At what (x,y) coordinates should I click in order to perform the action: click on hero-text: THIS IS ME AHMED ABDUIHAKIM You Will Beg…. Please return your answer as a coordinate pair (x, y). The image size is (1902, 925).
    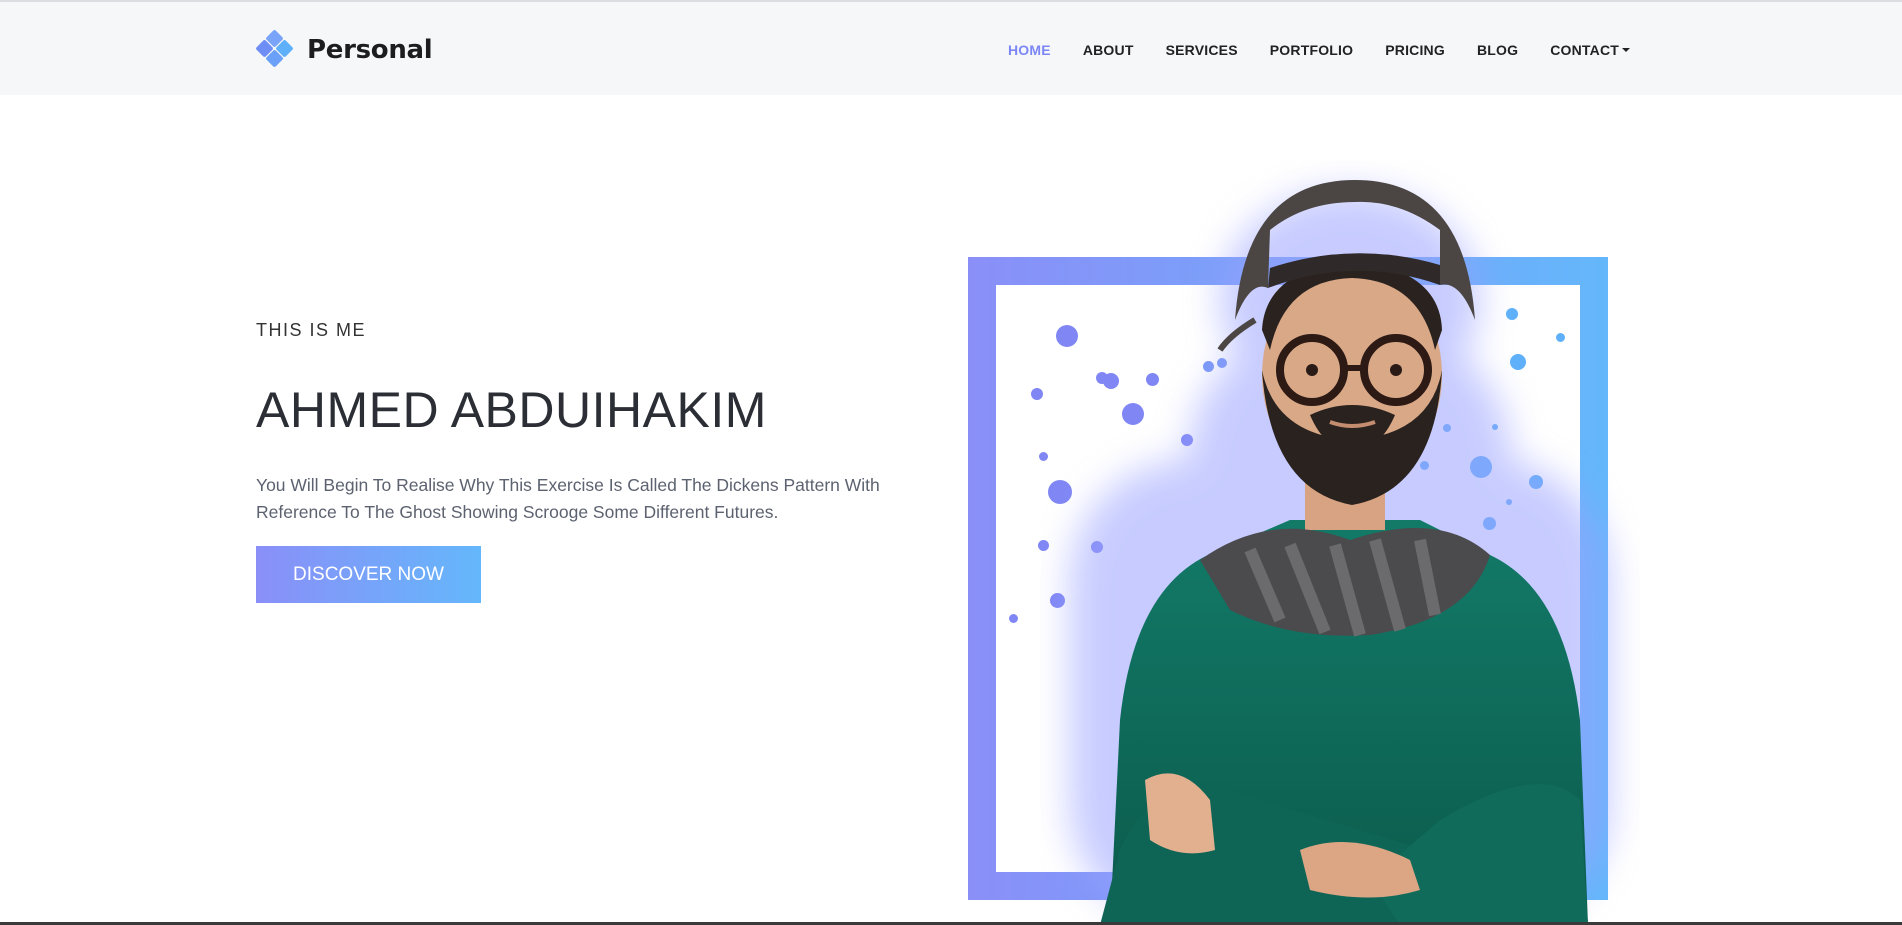
    Looking at the image, I should click on (576, 461).